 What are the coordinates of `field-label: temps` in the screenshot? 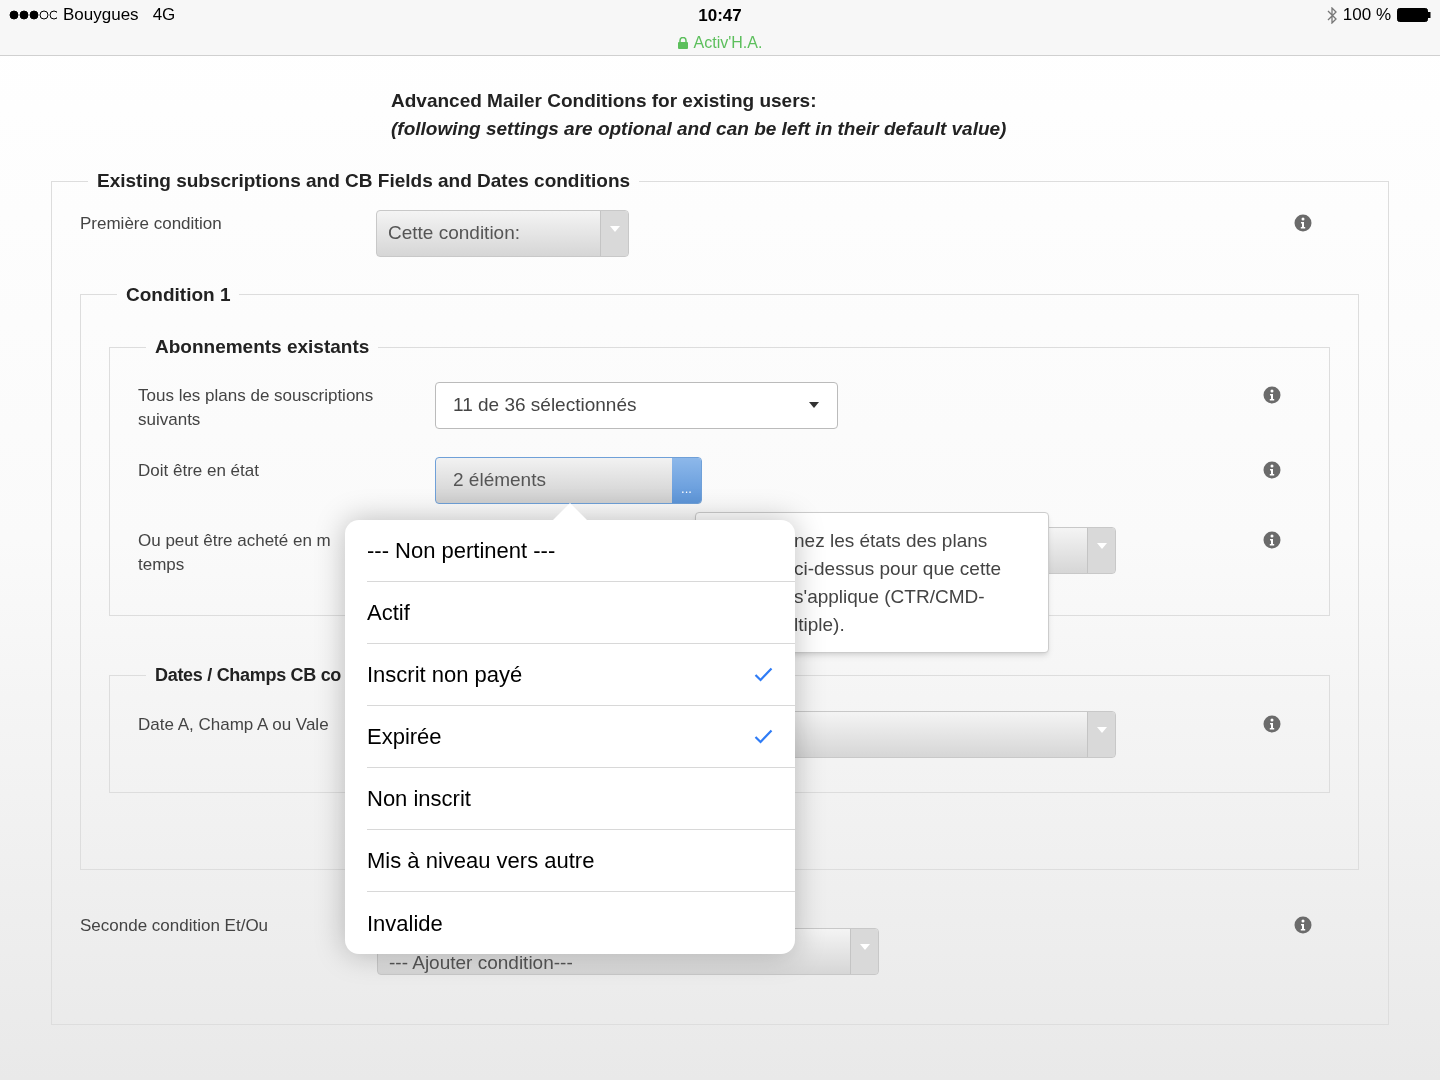 It's located at (161, 564).